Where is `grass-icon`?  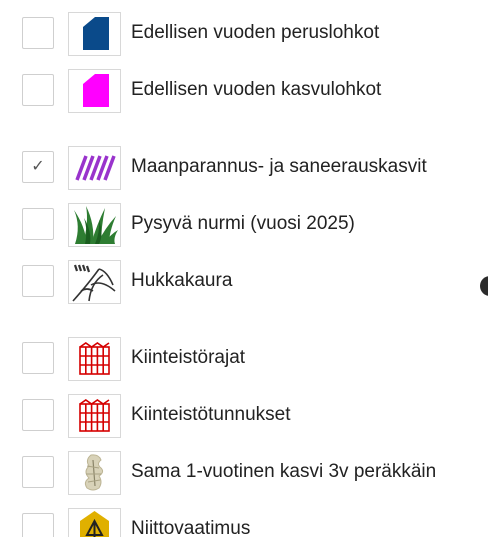 grass-icon is located at coordinates (94, 225).